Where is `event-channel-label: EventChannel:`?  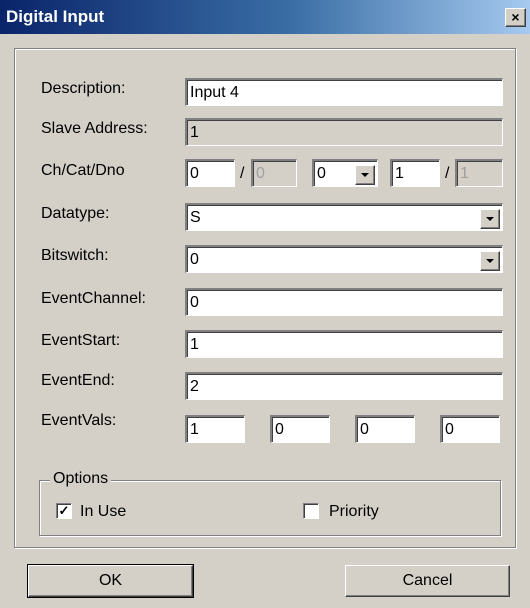
event-channel-label: EventChannel: is located at coordinates (93, 298).